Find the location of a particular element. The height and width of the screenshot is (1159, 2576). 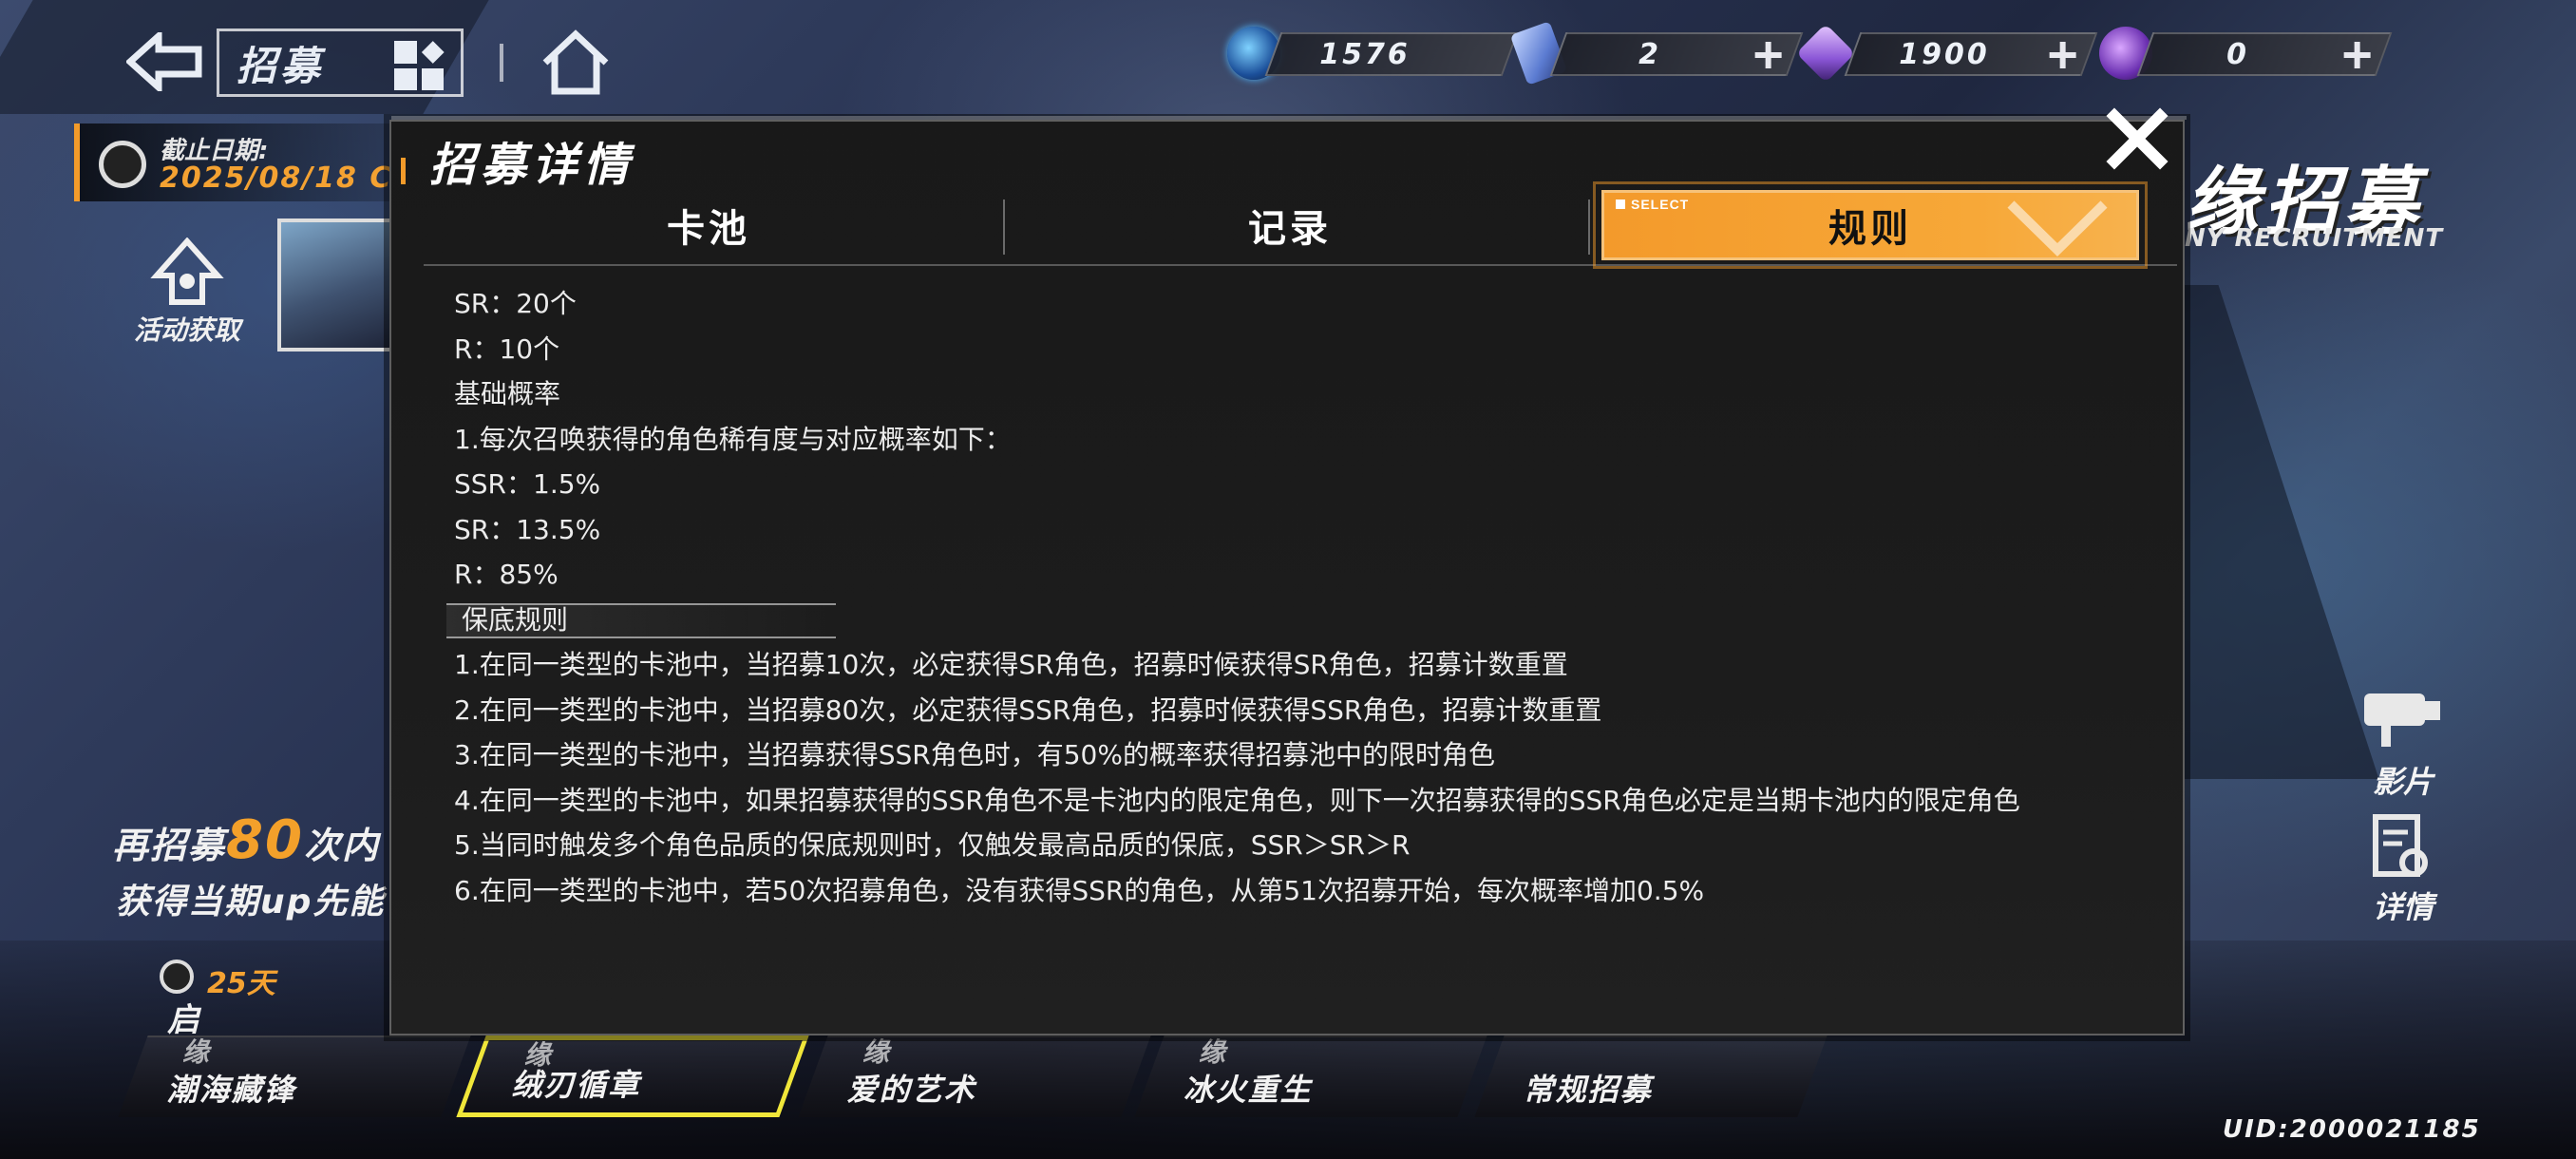

tab-divider is located at coordinates (1589, 227).